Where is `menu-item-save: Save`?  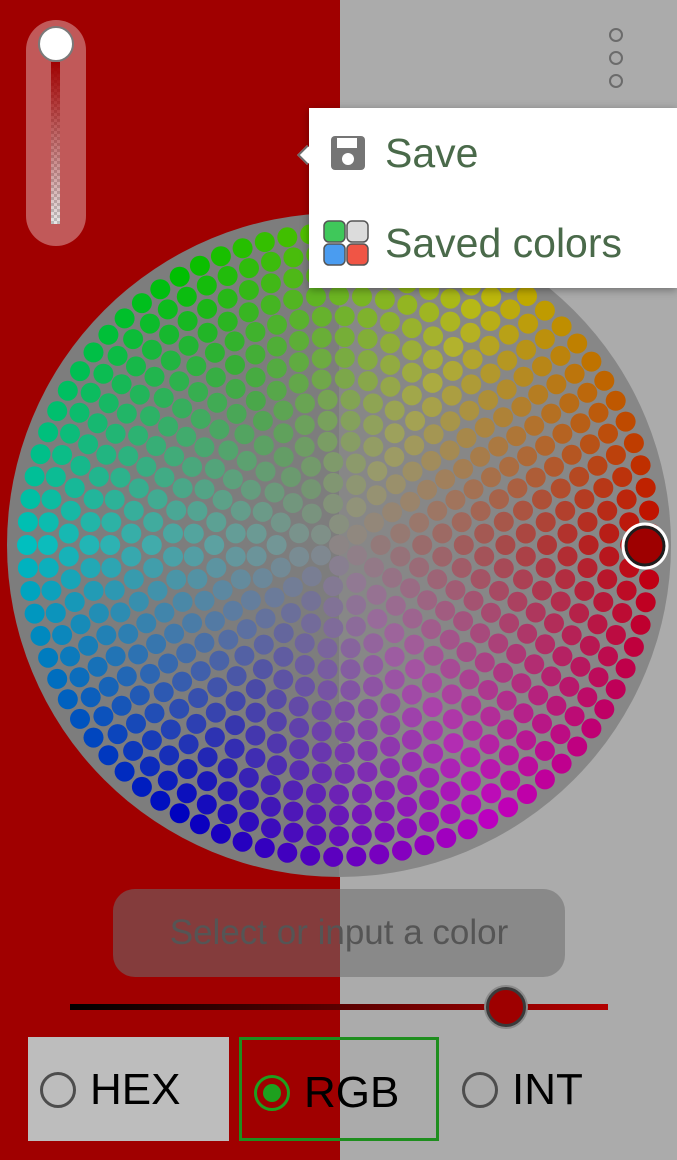 menu-item-save: Save is located at coordinates (493, 153).